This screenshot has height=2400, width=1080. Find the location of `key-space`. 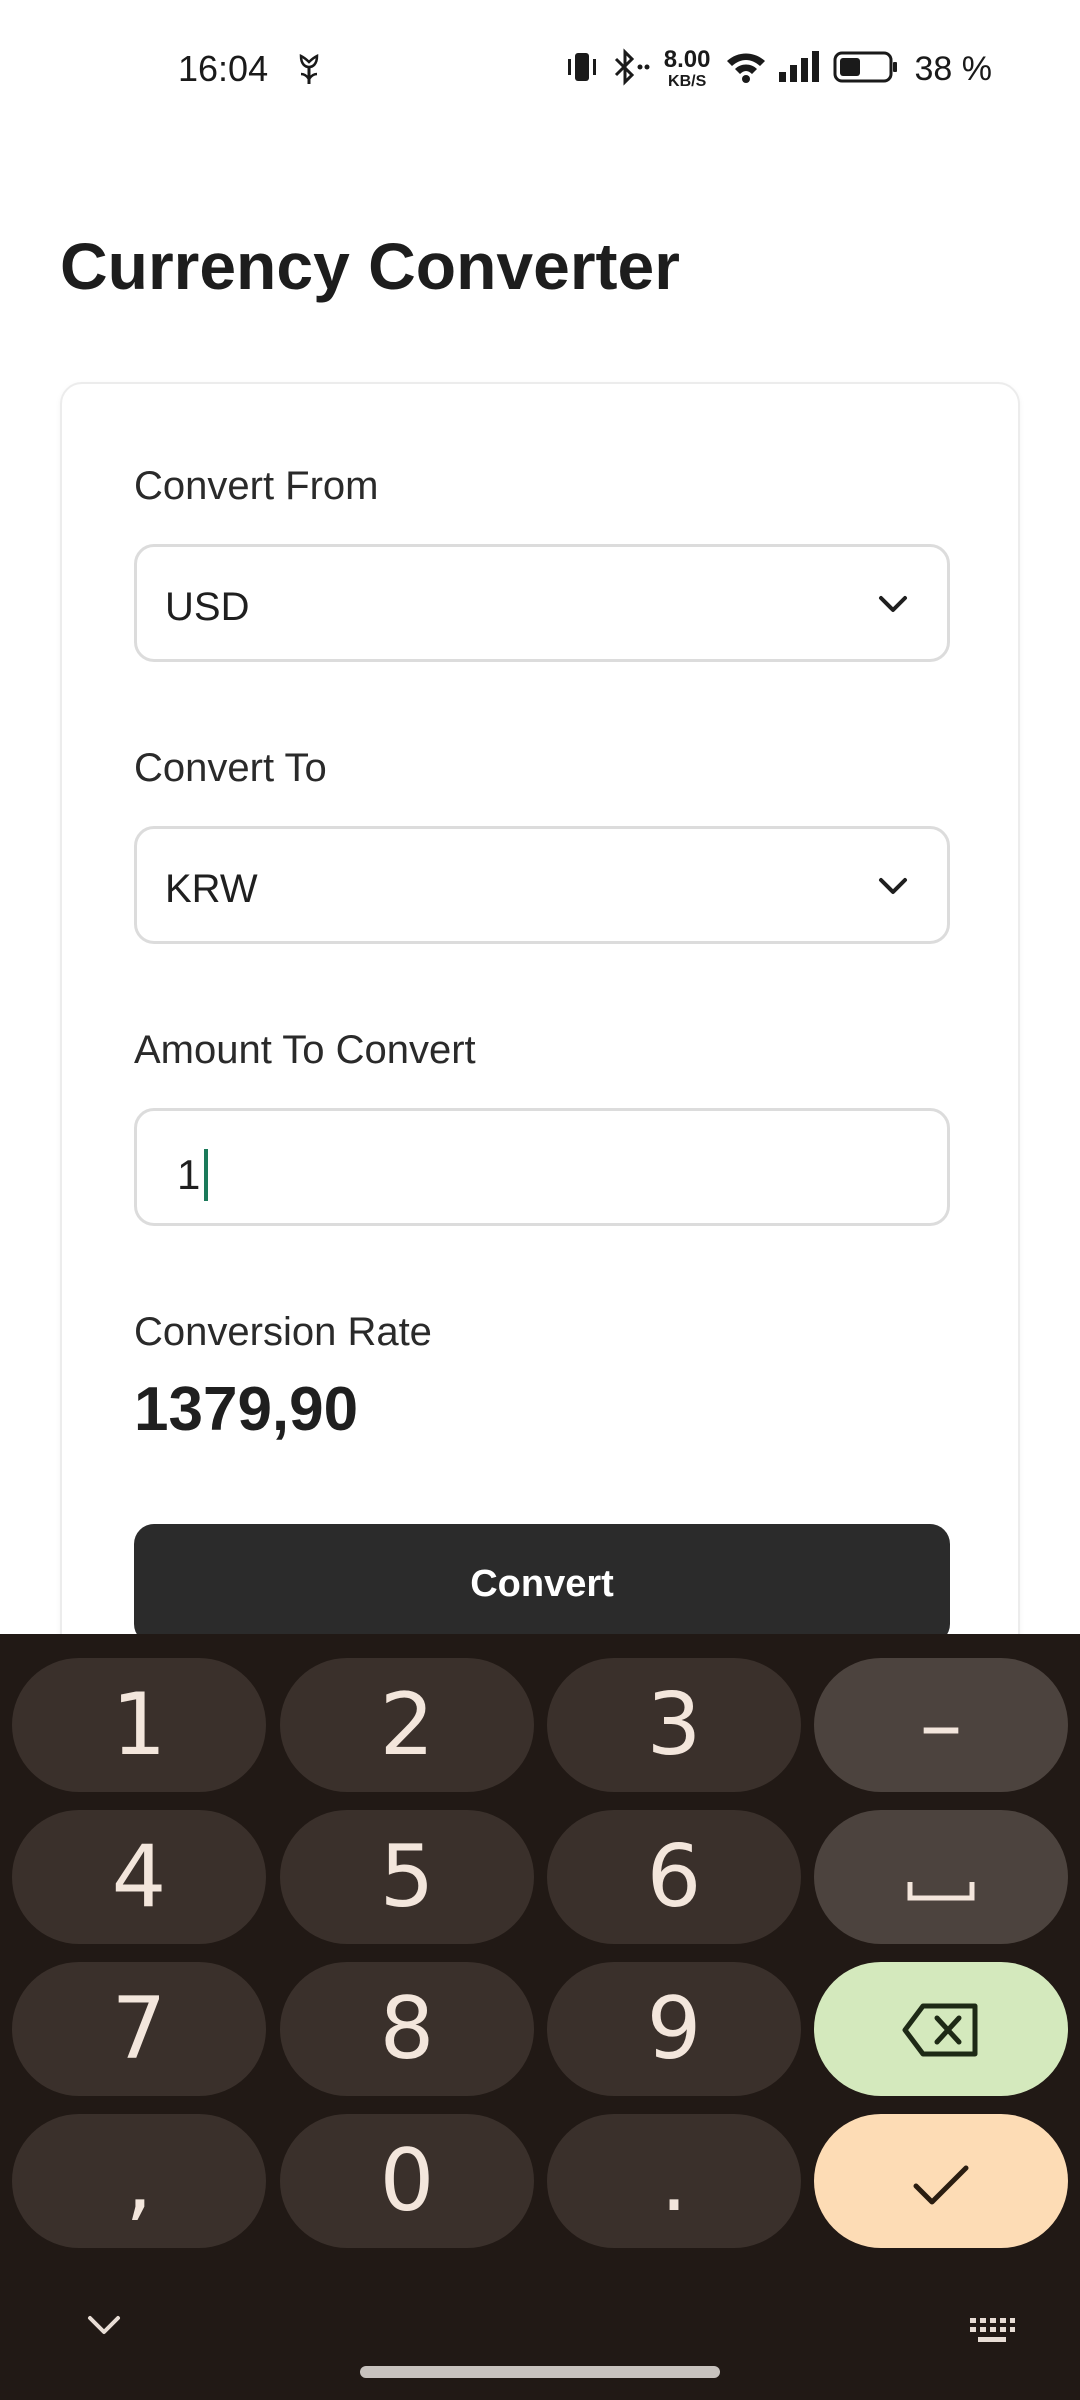

key-space is located at coordinates (941, 1877).